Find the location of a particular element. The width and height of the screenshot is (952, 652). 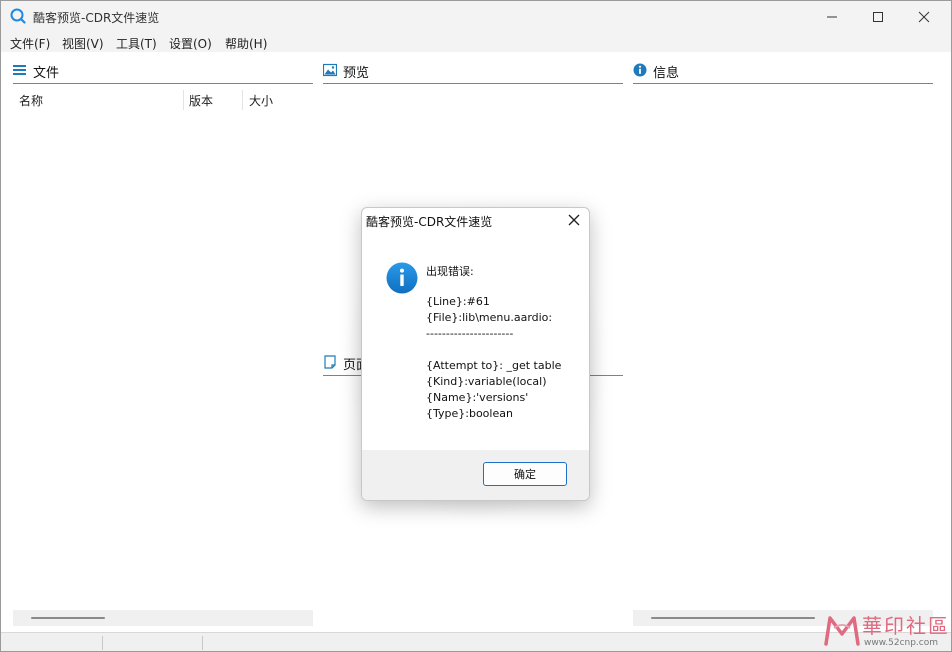

menu-bar: 文件(F) 视图(V) 工具(T) 设置(O) 帮助(H) is located at coordinates (476, 42).